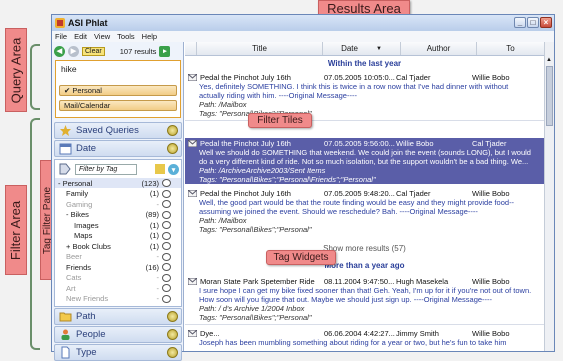  I want to click on tag-filter-input: Filter by Tag, so click(106, 169).